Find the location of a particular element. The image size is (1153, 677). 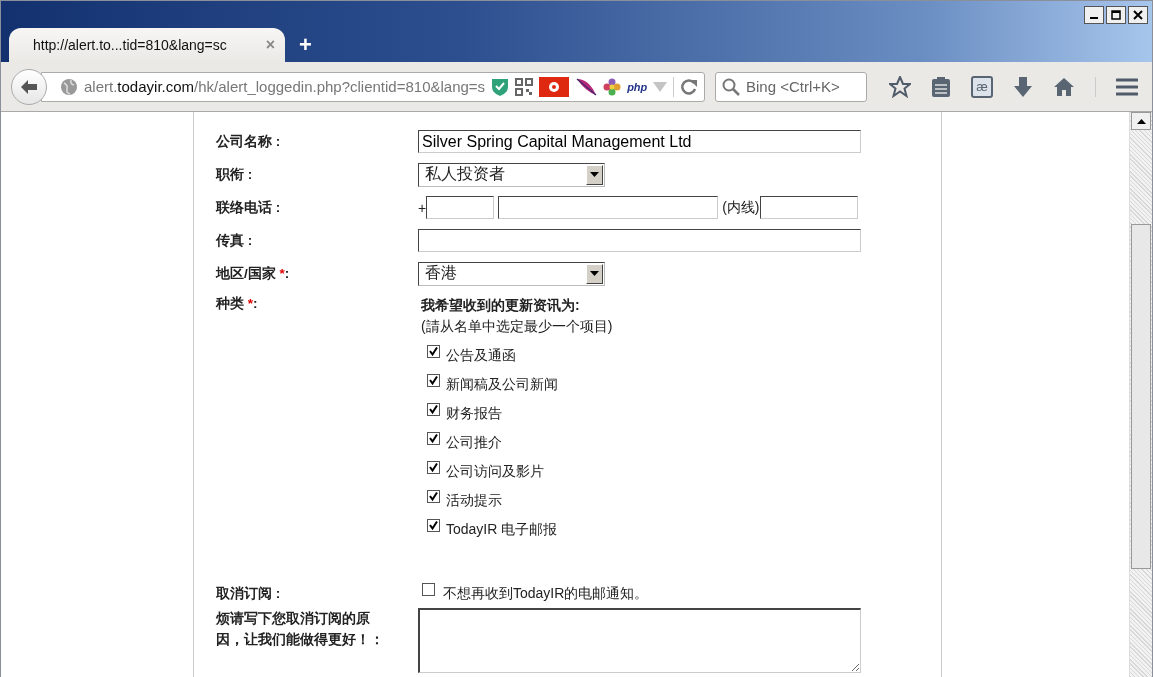

checkbox-label: 公司访问及影片 is located at coordinates (495, 471).